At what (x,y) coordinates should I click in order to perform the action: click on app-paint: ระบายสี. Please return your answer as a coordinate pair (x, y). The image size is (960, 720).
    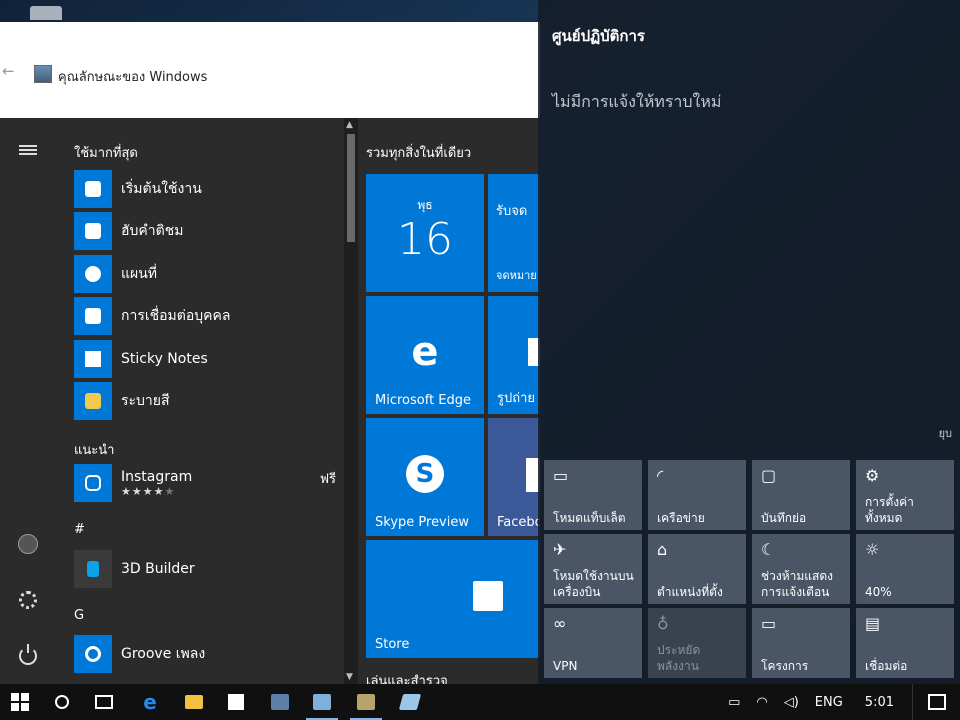
    Looking at the image, I should click on (210, 401).